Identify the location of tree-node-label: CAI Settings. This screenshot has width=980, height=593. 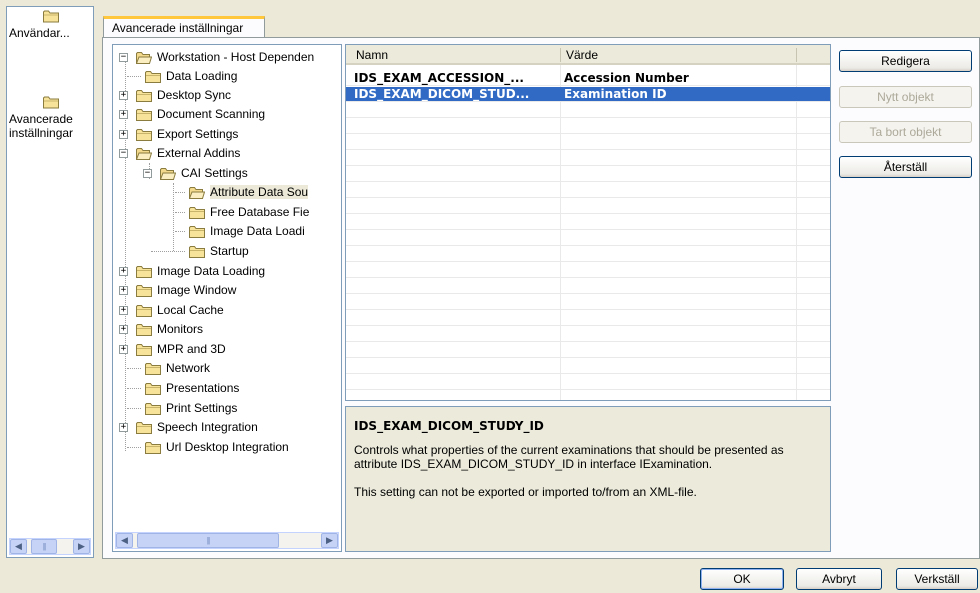
(214, 173).